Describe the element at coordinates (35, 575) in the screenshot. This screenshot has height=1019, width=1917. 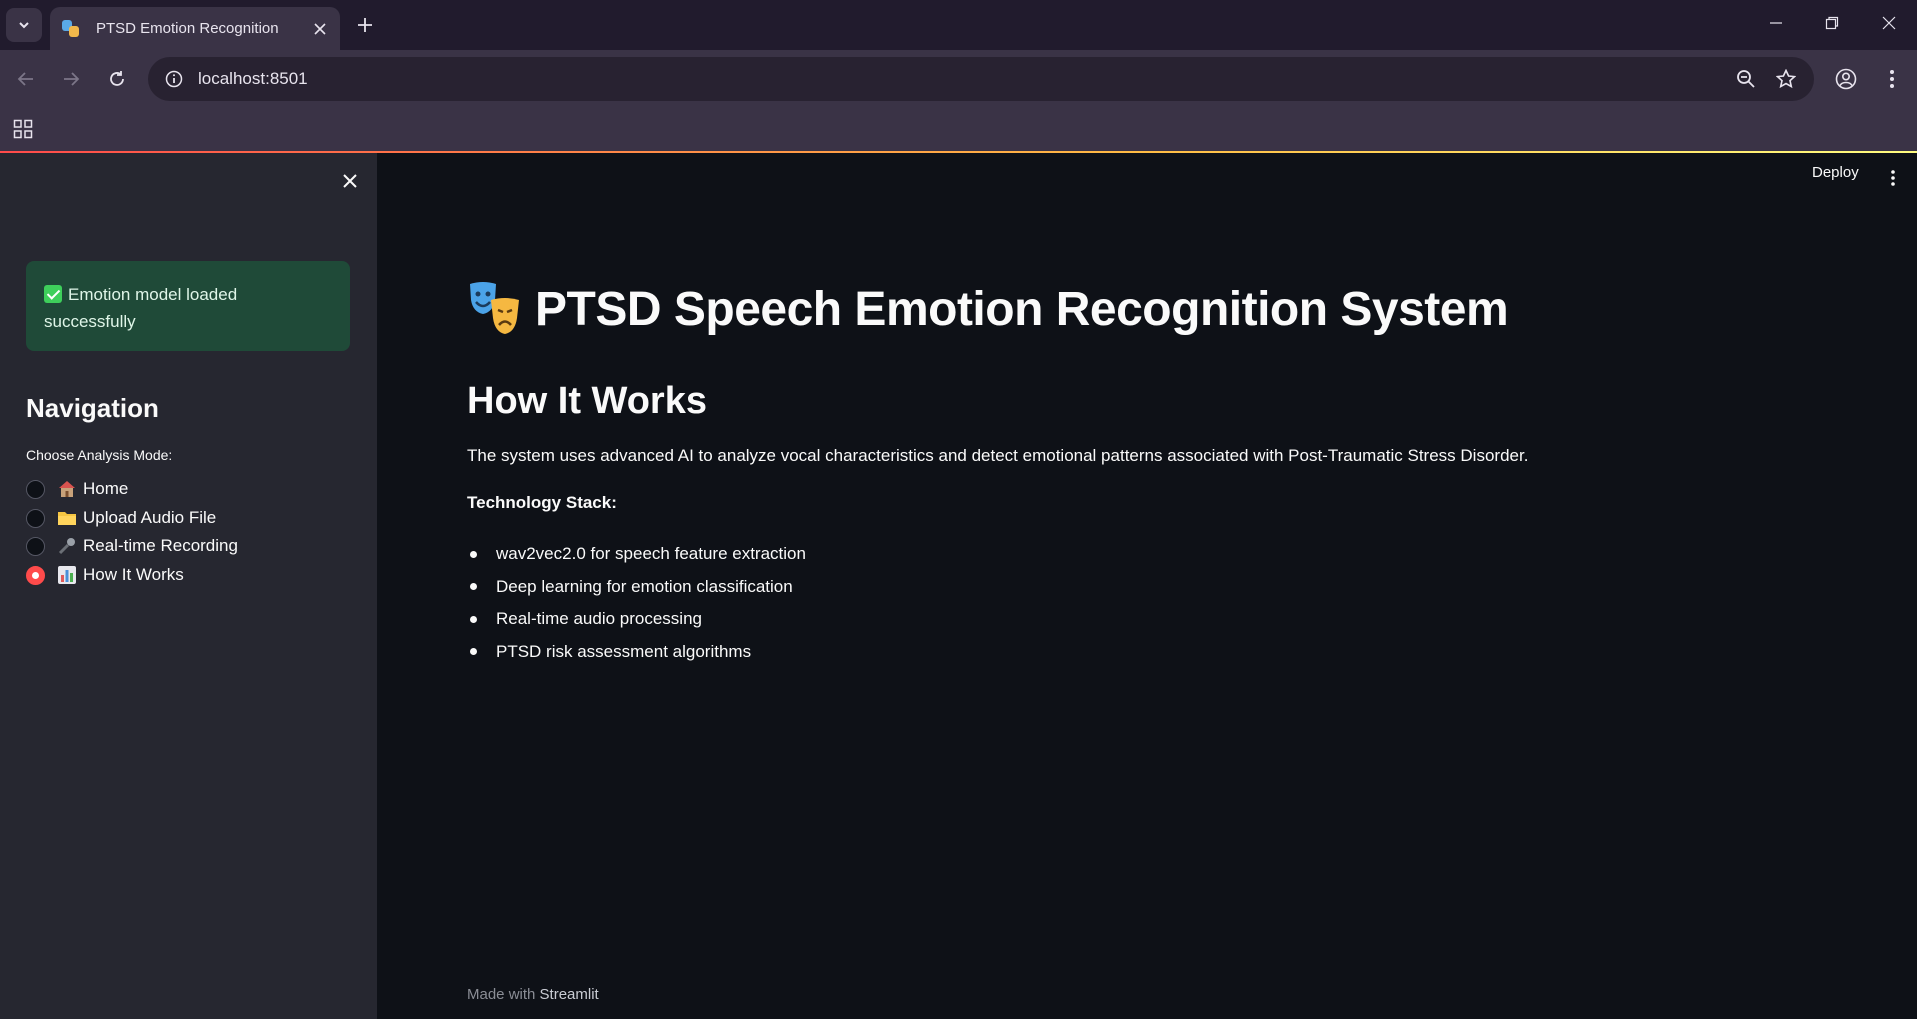
I see `radio-button-selected` at that location.